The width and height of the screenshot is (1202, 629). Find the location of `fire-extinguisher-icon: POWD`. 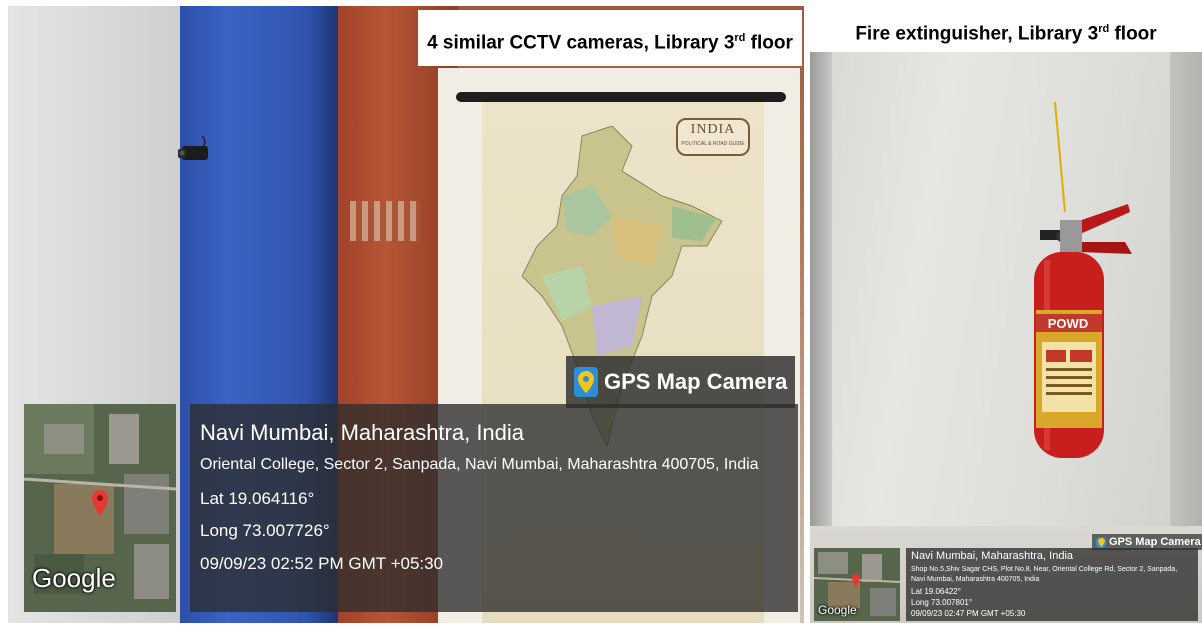

fire-extinguisher-icon: POWD is located at coordinates (1083, 280).